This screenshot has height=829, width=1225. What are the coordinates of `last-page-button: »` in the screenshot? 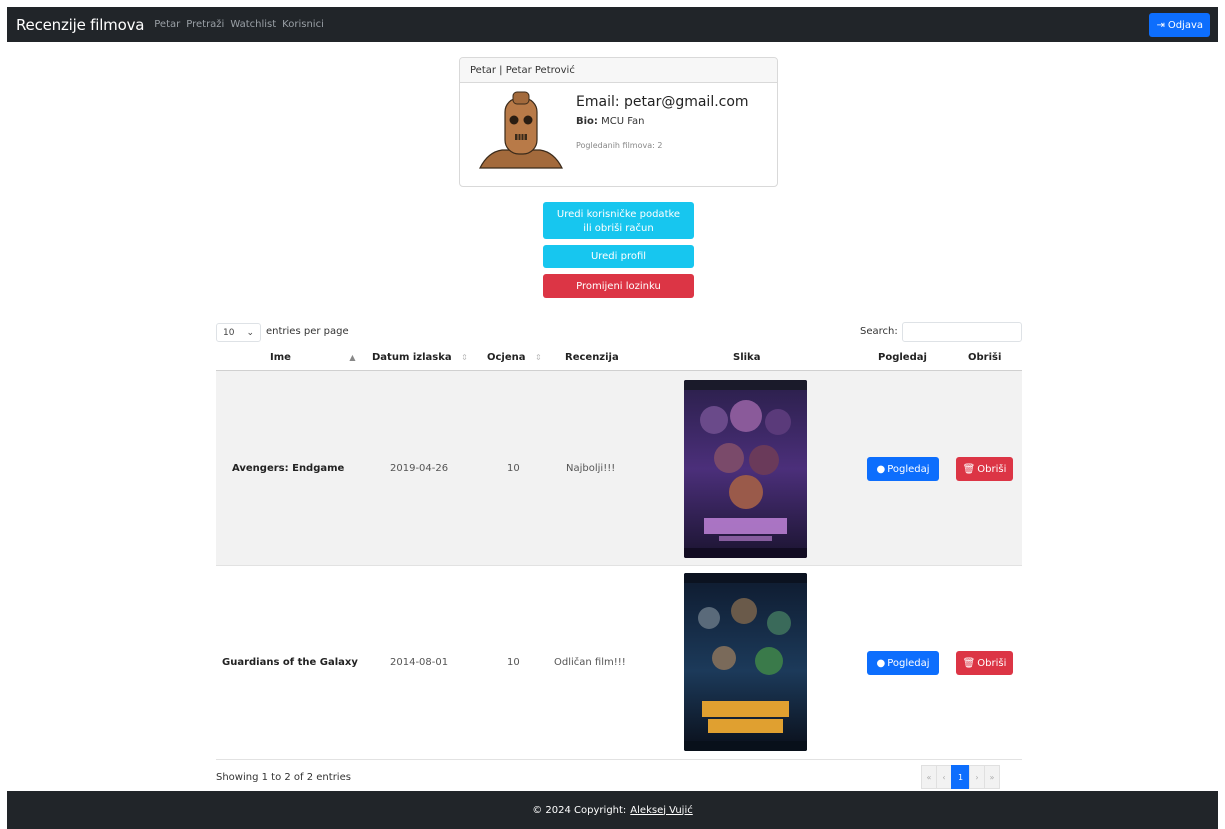 It's located at (992, 777).